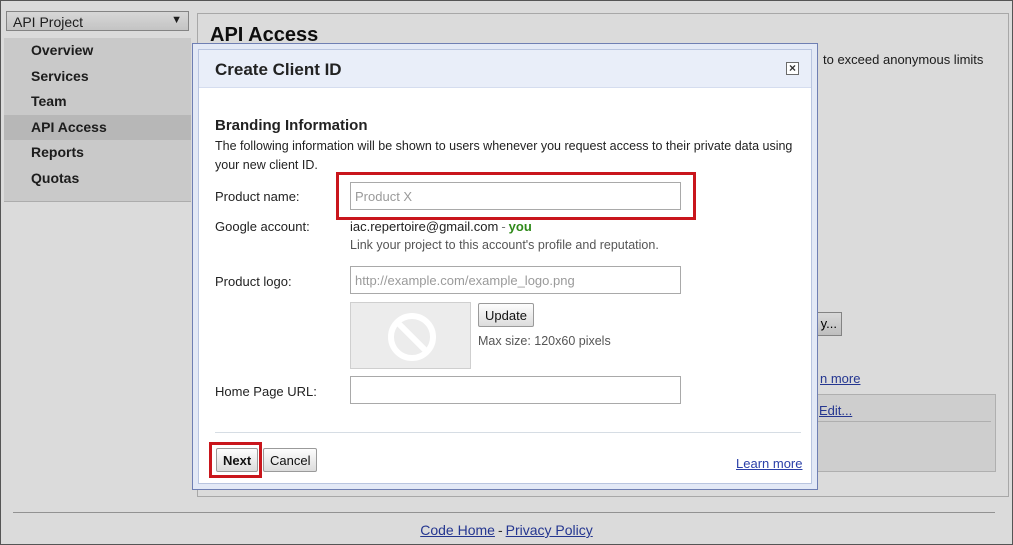 The height and width of the screenshot is (545, 1013). I want to click on account-email: iac.repertoire@gmail.com, so click(424, 226).